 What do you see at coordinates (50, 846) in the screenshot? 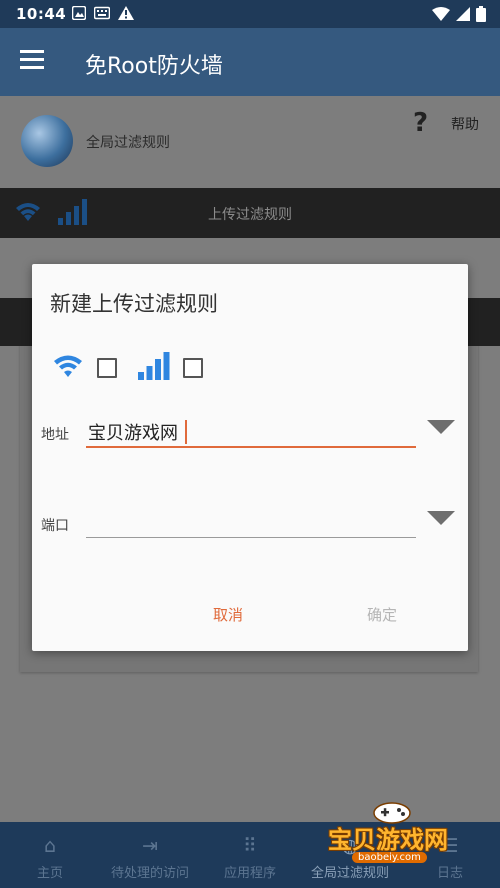
I see `home-icon: ⌂` at bounding box center [50, 846].